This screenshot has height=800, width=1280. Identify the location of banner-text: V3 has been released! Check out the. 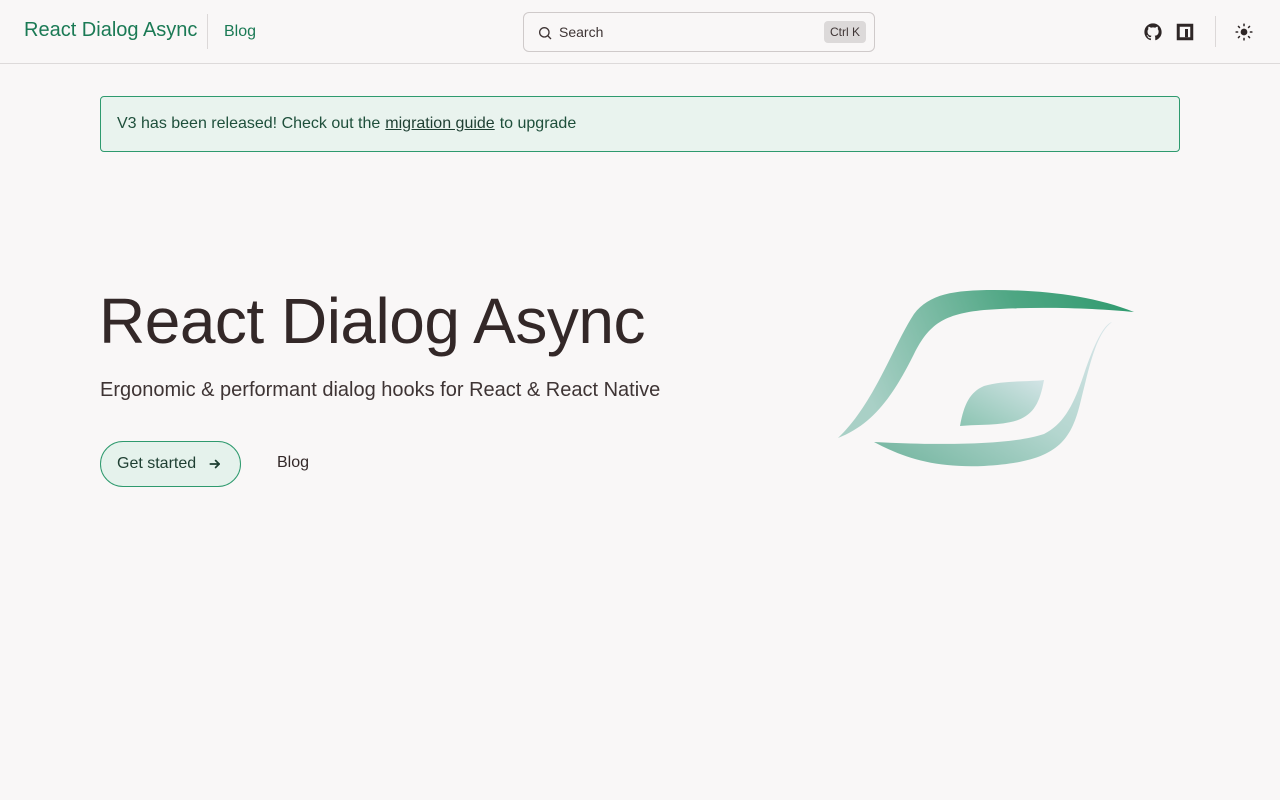
(249, 123).